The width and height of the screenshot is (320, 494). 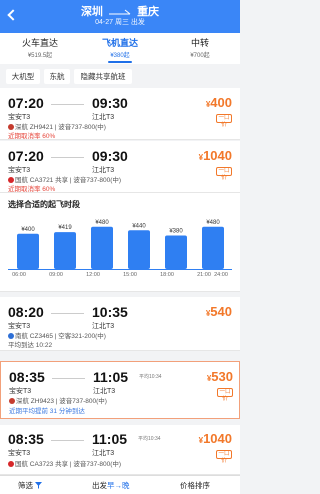 I want to click on flight-info: 国航 CA3723 共享 | 波音737-800(中), so click(x=64, y=463).